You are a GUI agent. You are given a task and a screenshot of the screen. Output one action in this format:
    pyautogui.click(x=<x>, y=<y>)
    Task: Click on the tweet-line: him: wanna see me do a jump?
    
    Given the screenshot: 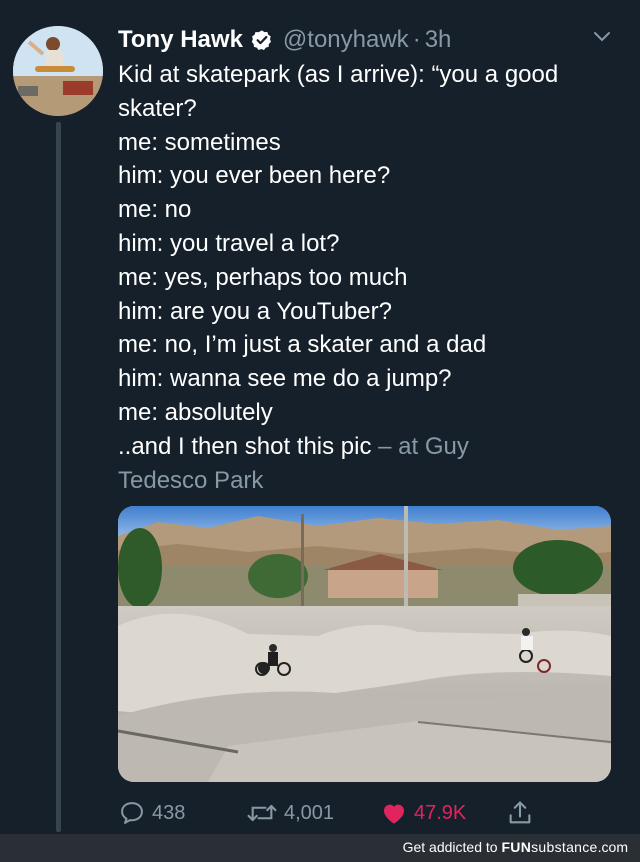 What is the action you would take?
    pyautogui.click(x=285, y=379)
    